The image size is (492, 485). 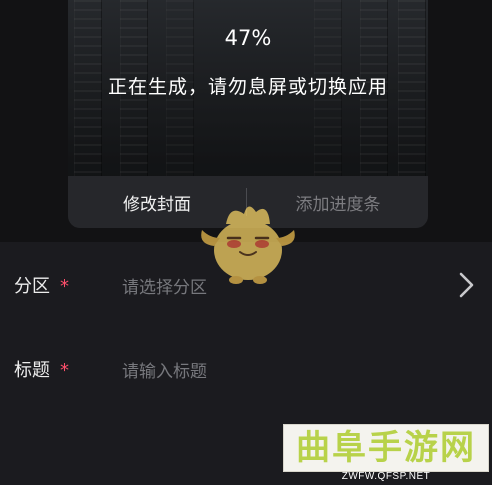 I want to click on title-input: 请输入标题, so click(x=164, y=369).